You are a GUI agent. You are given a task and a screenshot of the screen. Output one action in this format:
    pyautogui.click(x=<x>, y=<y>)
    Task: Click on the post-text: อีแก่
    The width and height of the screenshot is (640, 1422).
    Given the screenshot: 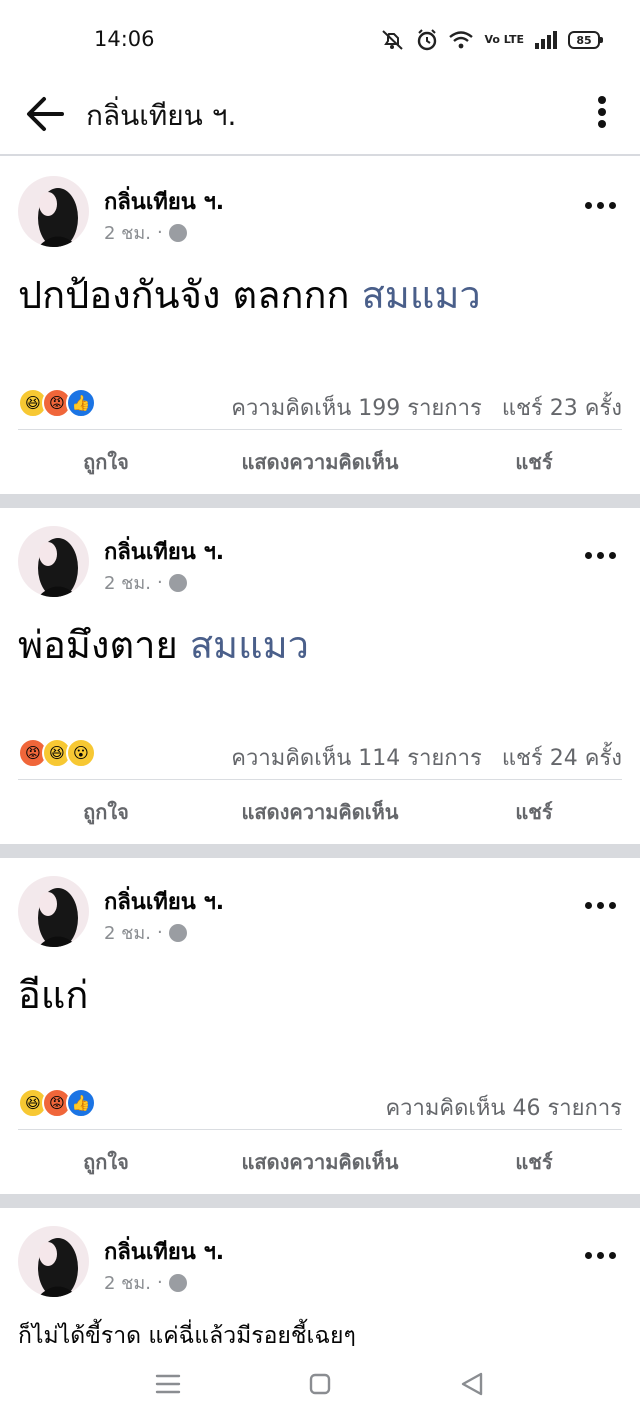 What is the action you would take?
    pyautogui.click(x=53, y=995)
    